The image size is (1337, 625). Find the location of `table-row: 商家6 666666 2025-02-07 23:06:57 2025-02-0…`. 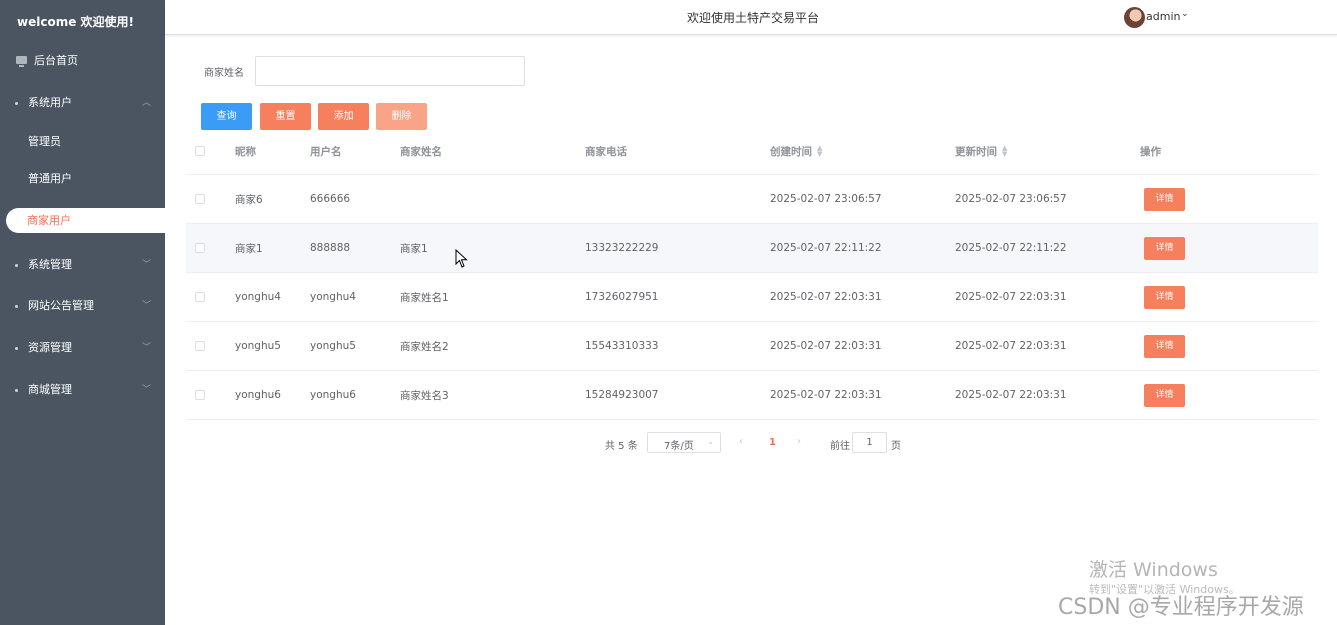

table-row: 商家6 666666 2025-02-07 23:06:57 2025-02-0… is located at coordinates (752, 199).